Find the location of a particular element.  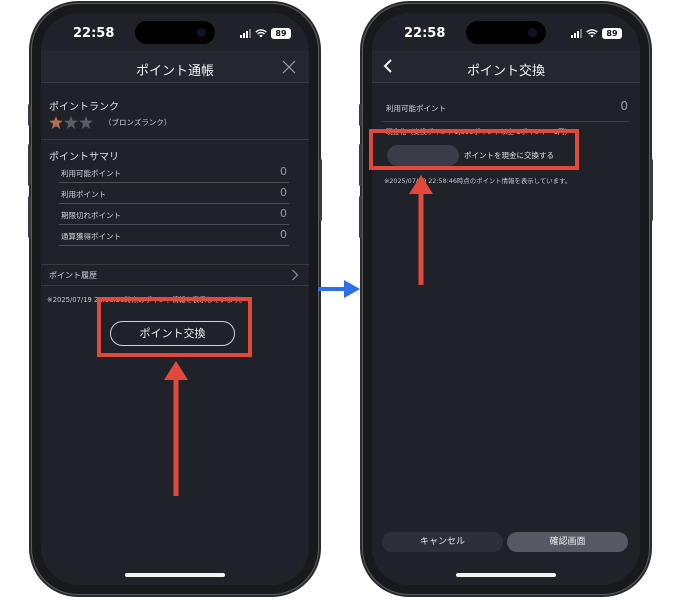

page-title: ポイント通帳 is located at coordinates (174, 71).